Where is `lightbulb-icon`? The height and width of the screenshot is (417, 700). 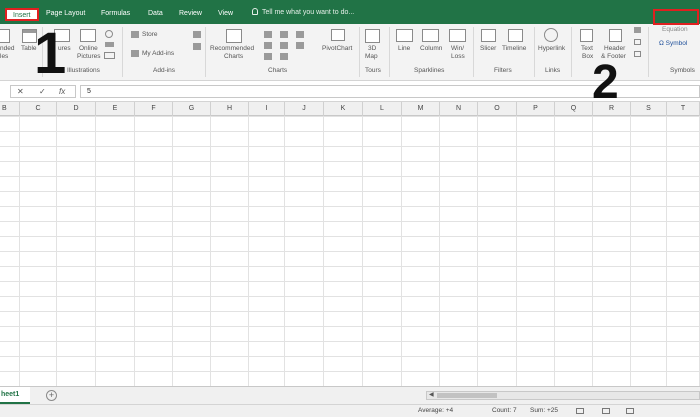
lightbulb-icon is located at coordinates (255, 11).